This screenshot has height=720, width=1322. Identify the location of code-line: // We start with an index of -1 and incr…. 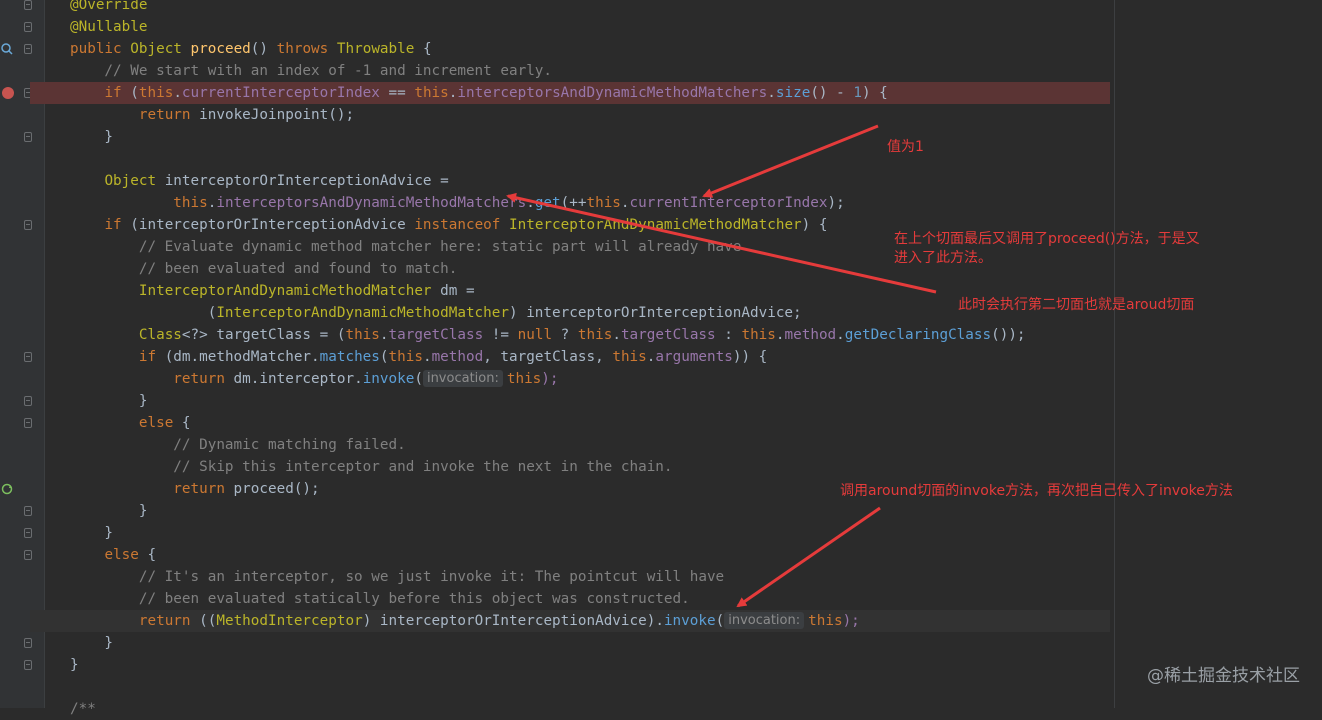
(590, 71).